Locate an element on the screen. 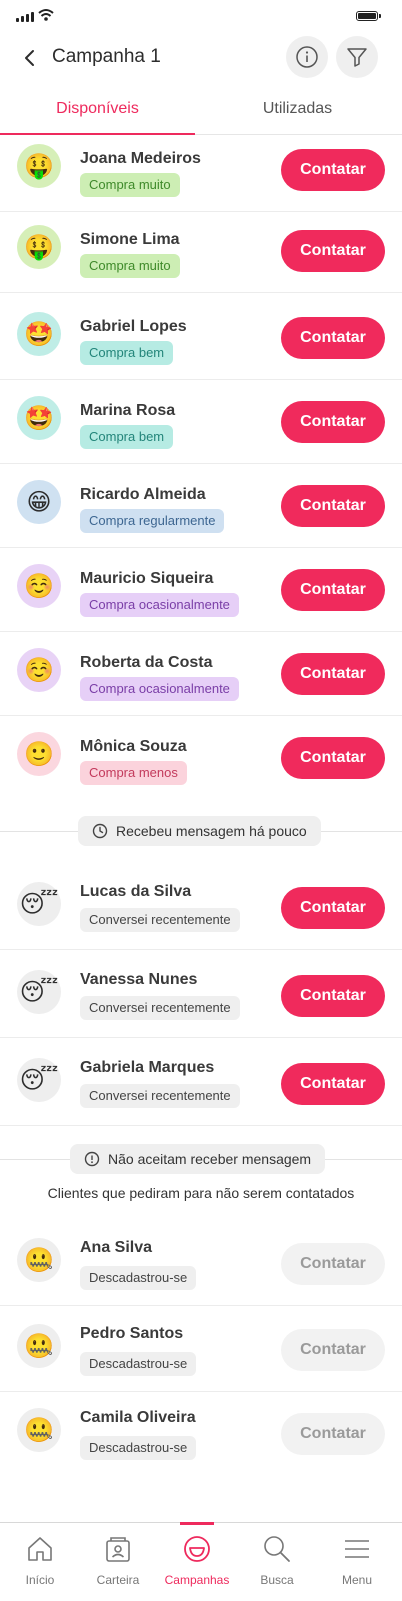  nav-label: Campanhas is located at coordinates (197, 1580).